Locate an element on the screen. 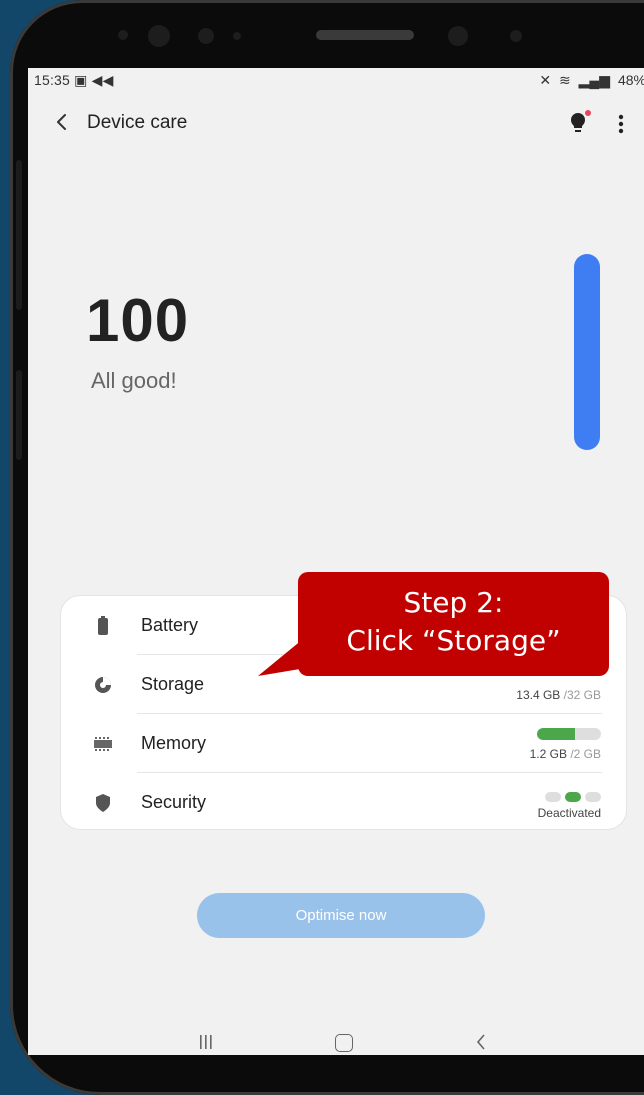 Image resolution: width=644 pixels, height=1095 pixels. battery-percentage: 48% is located at coordinates (630, 80).